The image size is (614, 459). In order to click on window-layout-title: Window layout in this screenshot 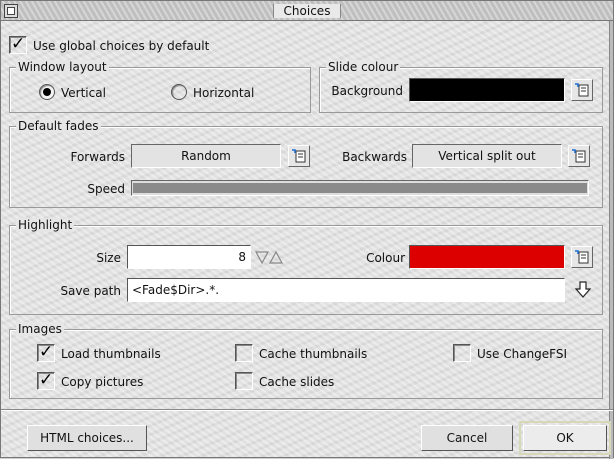, I will do `click(62, 67)`.